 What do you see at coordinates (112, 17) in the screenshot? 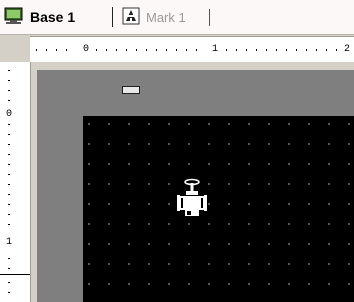
I see `tab-divider` at bounding box center [112, 17].